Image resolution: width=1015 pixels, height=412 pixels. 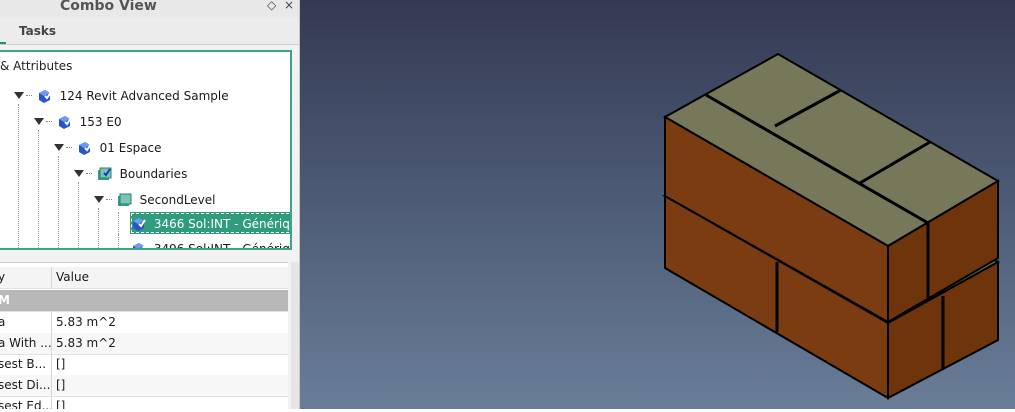 I want to click on property-row: a With ... 5.83 m^2, so click(x=144, y=344).